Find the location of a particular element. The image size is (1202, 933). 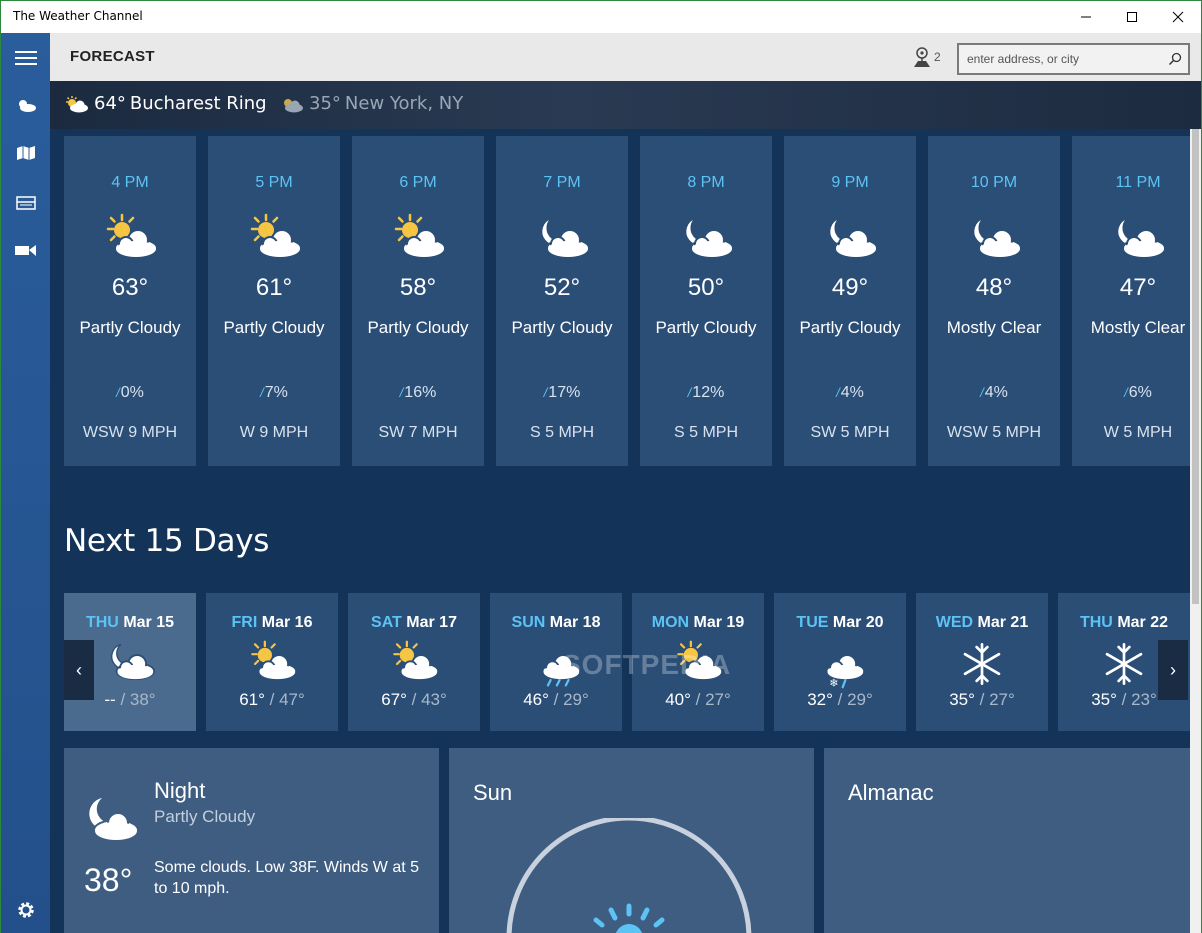

day-of-week: WED is located at coordinates (954, 622).